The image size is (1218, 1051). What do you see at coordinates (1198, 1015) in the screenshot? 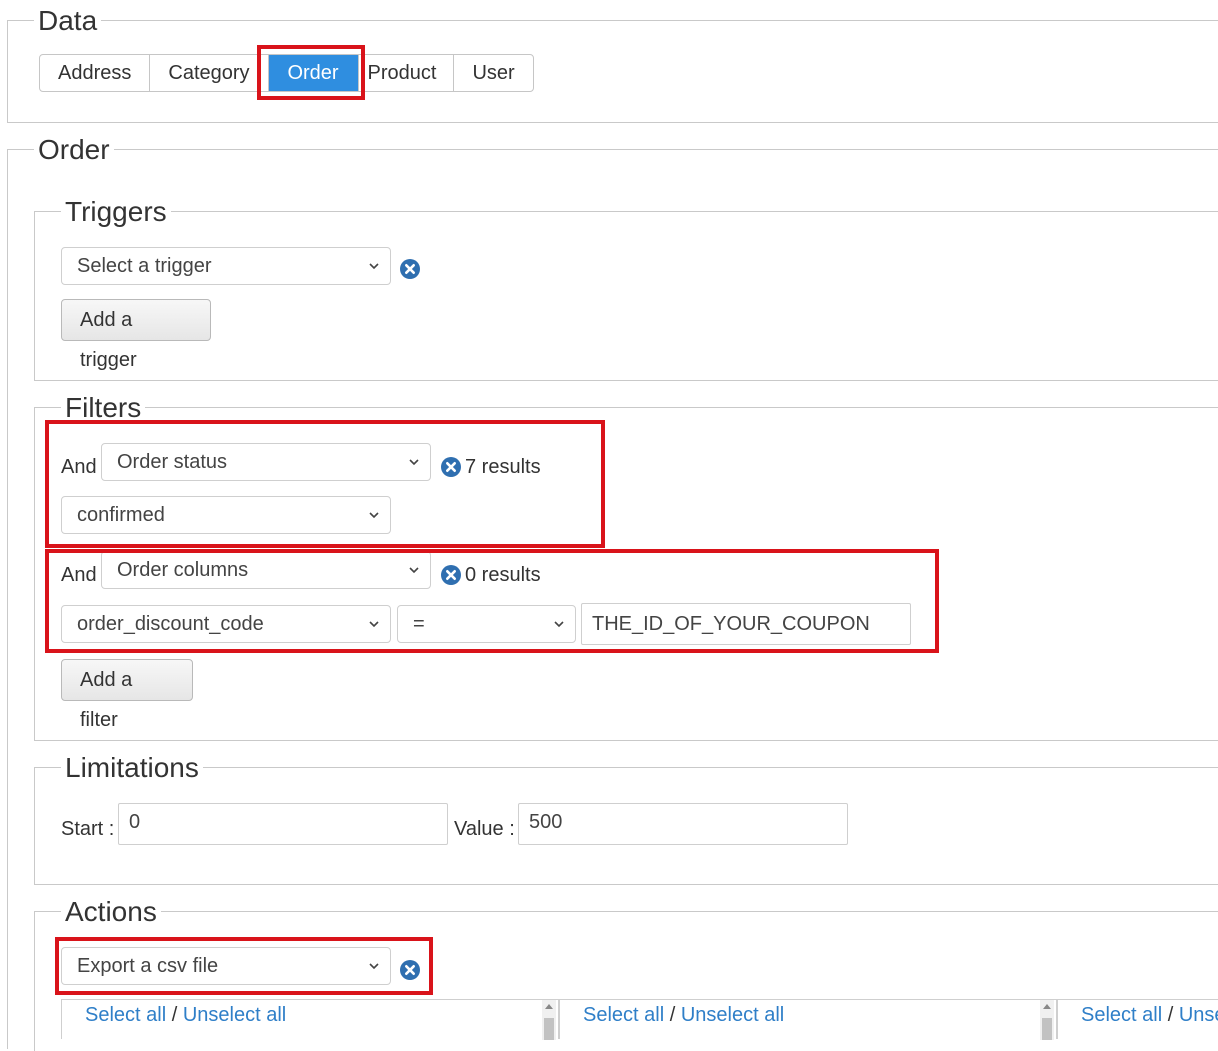
I see `unselect-all-link: Unse` at bounding box center [1198, 1015].